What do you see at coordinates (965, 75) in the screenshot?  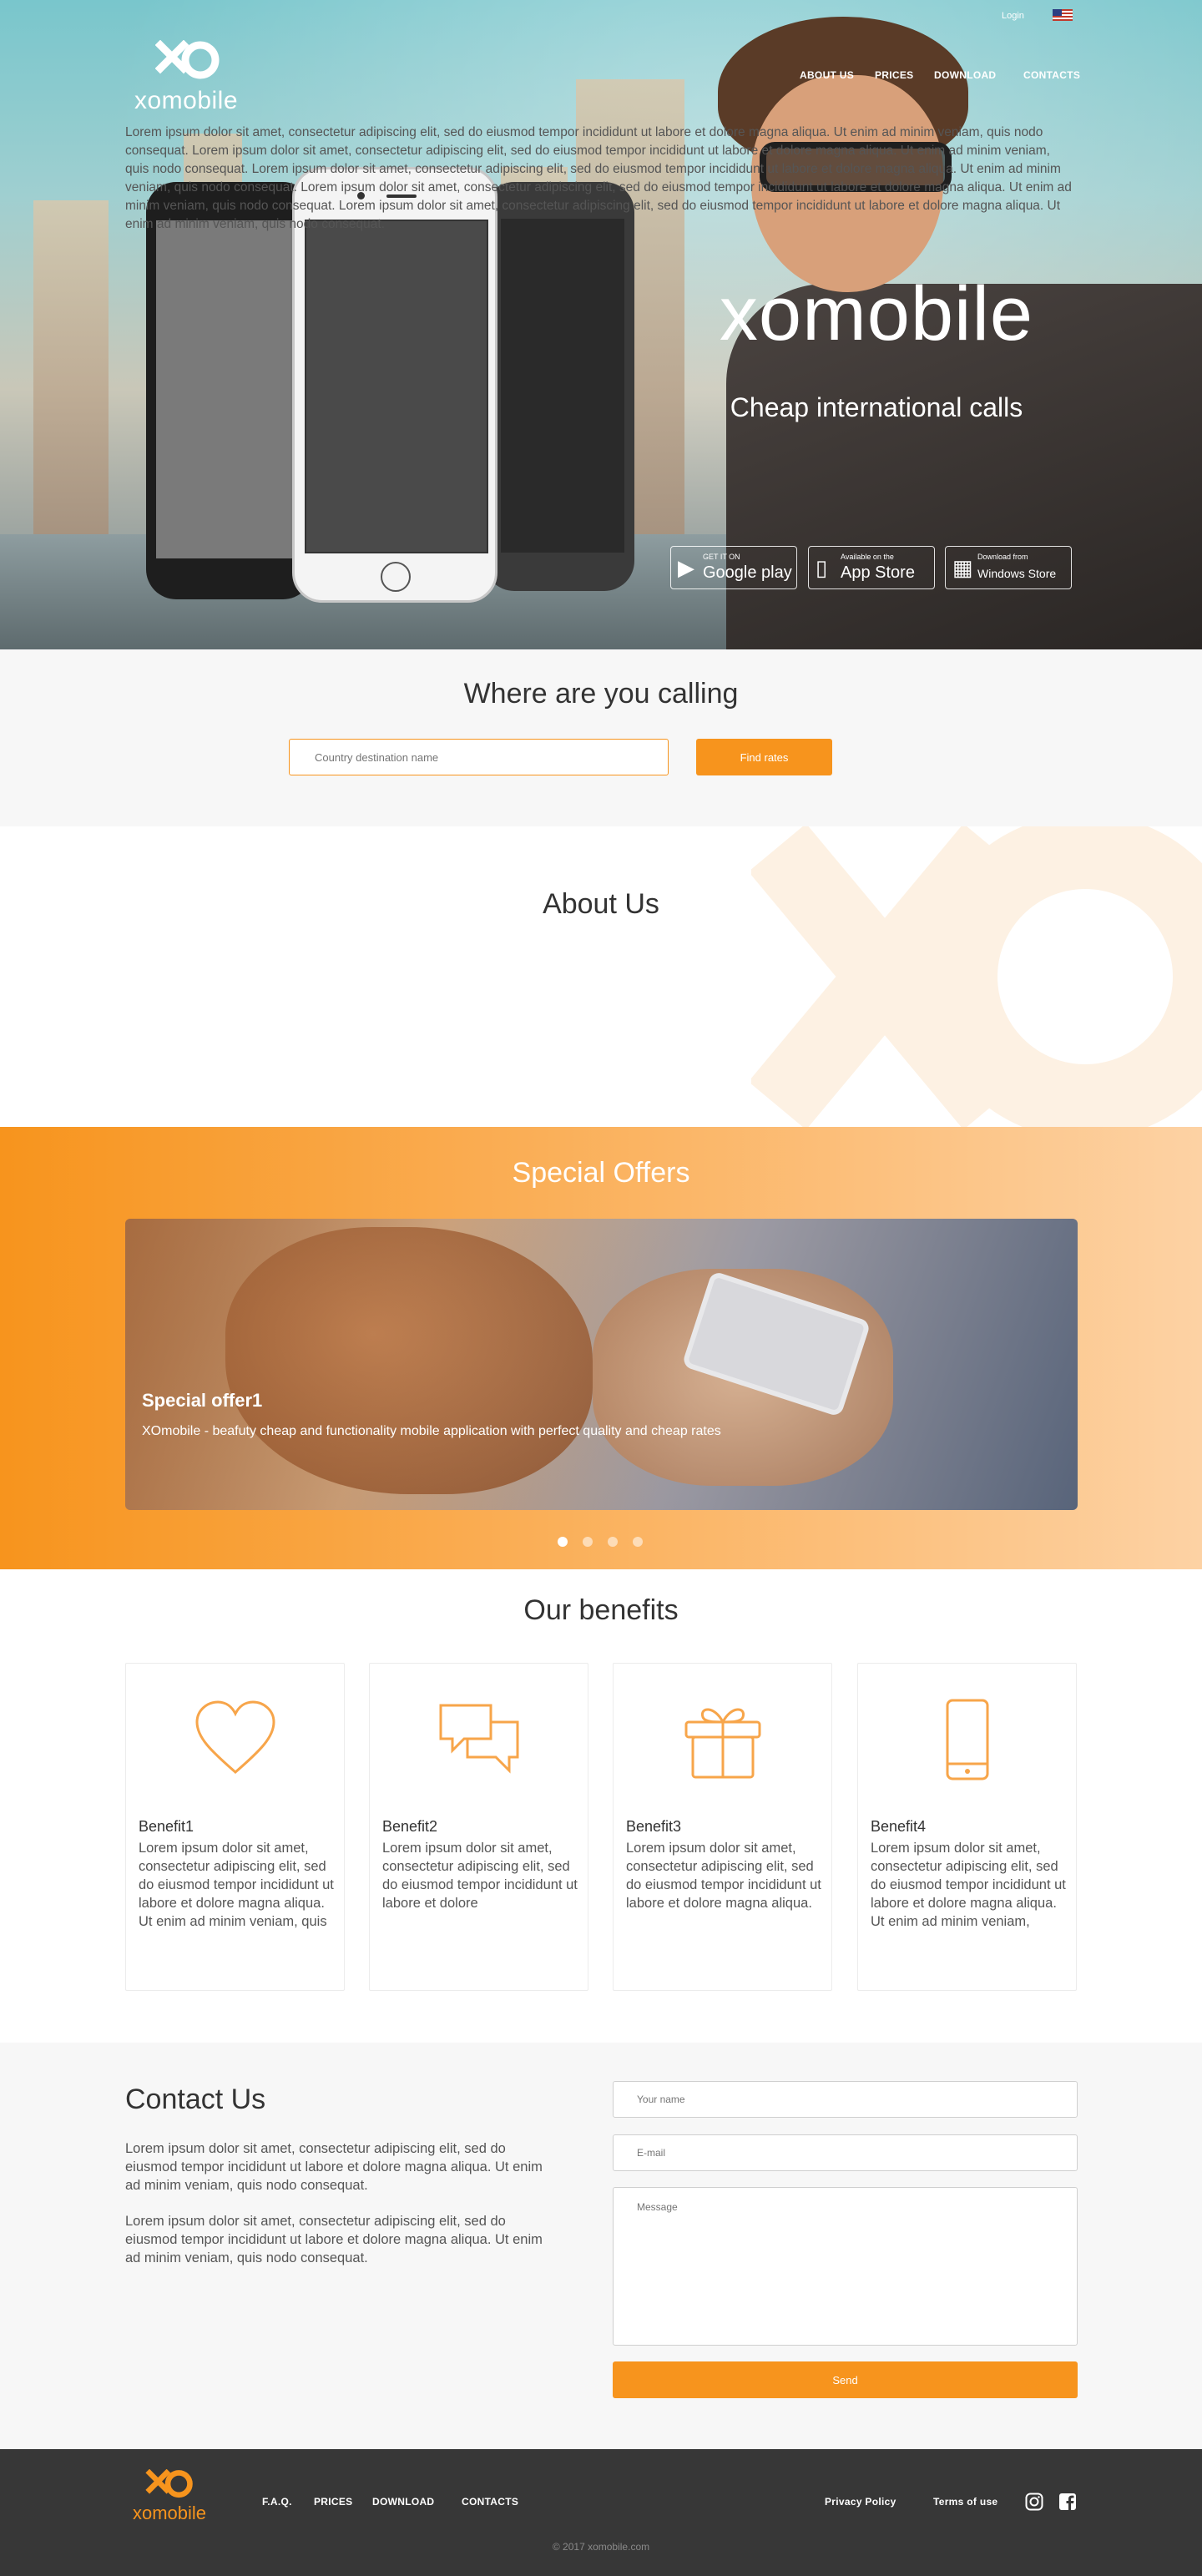 I see `nav-download: DOWNLOAD` at bounding box center [965, 75].